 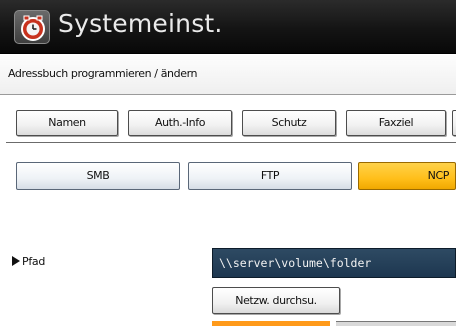 What do you see at coordinates (16, 261) in the screenshot?
I see `arrow-right-icon` at bounding box center [16, 261].